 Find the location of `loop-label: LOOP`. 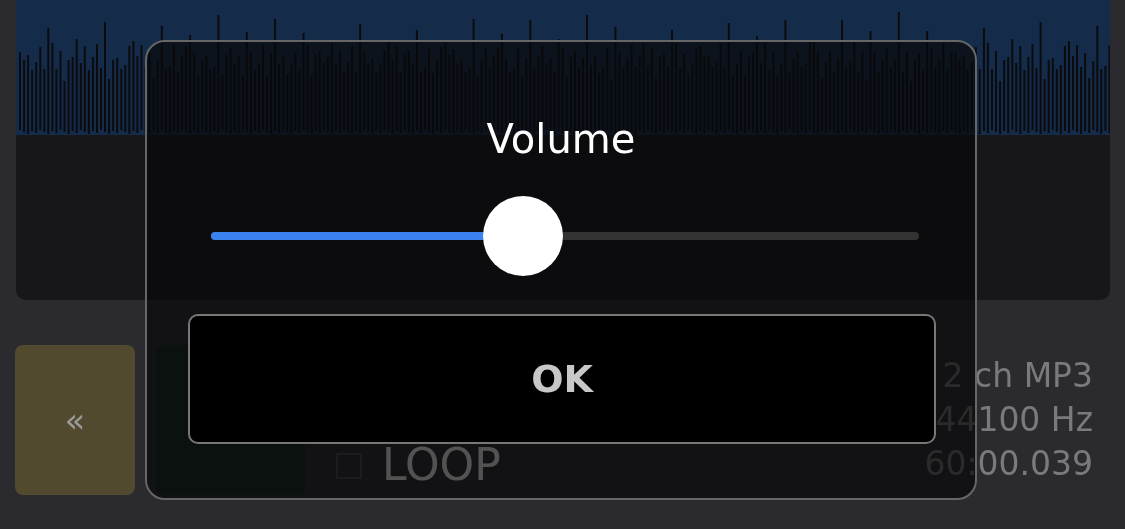

loop-label: LOOP is located at coordinates (441, 465).